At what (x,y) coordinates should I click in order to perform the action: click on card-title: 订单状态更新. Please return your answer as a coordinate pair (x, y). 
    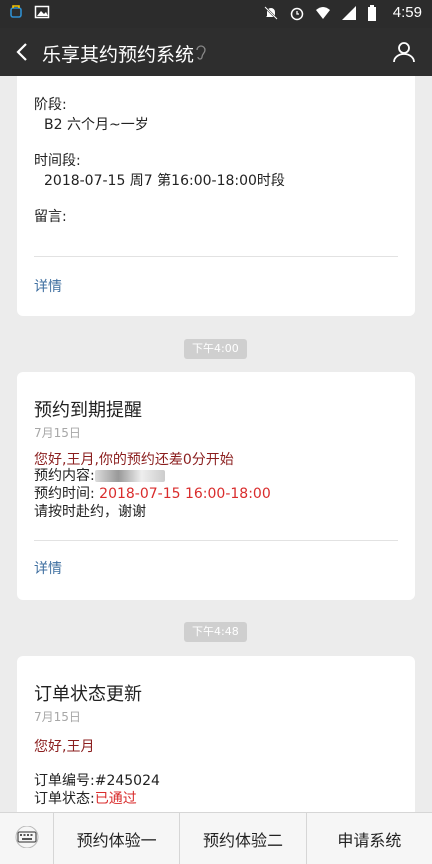
    Looking at the image, I should click on (88, 694).